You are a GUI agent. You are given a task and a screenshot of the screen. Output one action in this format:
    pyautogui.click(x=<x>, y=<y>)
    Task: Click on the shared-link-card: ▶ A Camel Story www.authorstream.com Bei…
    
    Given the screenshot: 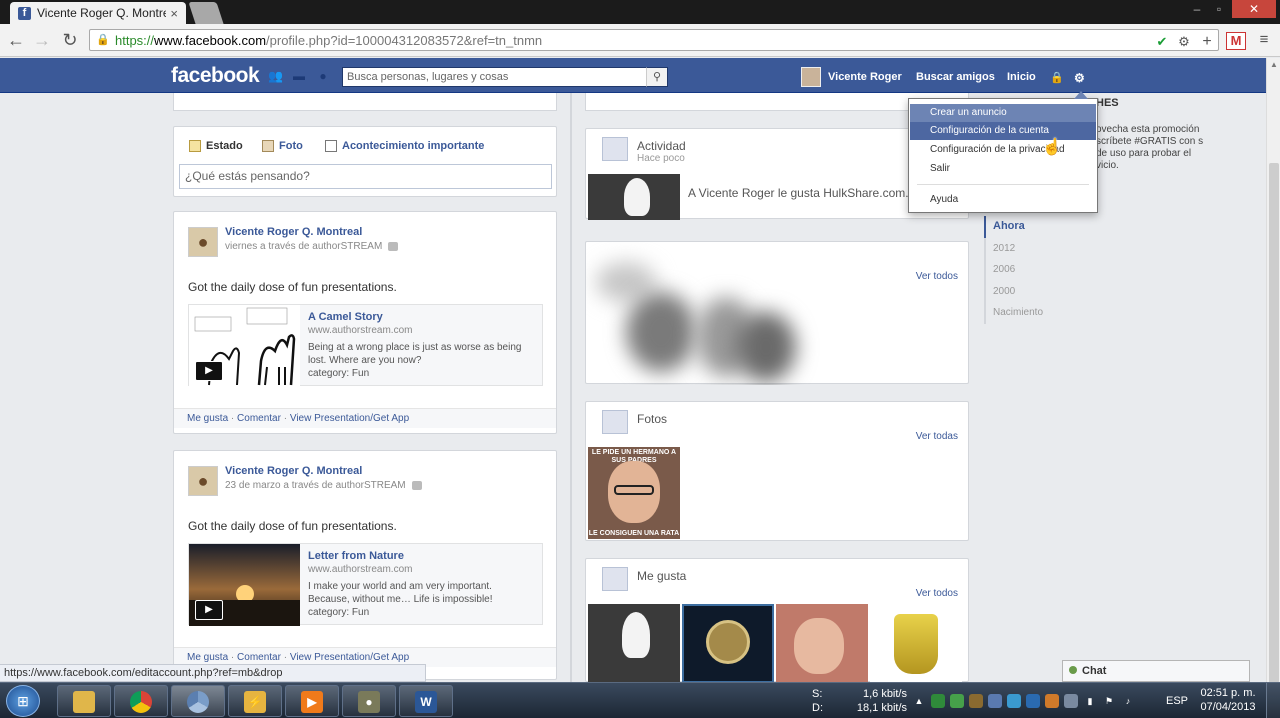 What is the action you would take?
    pyautogui.click(x=365, y=345)
    